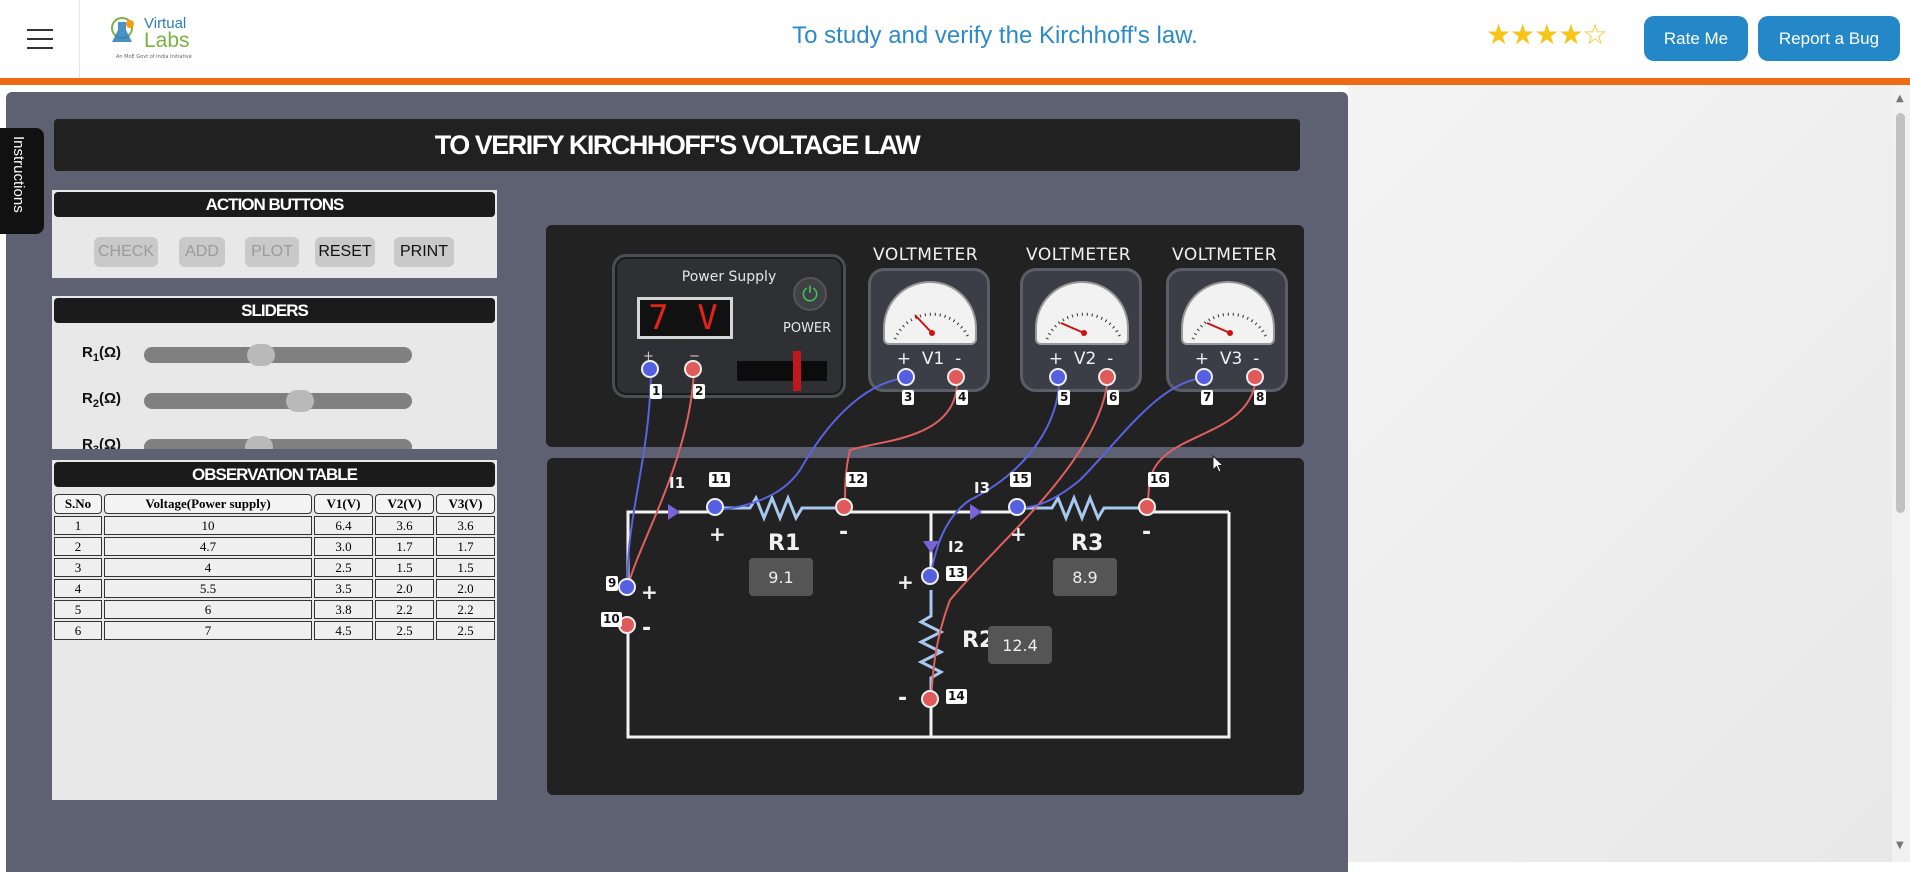 Image resolution: width=1910 pixels, height=872 pixels. Describe the element at coordinates (1900, 845) in the screenshot. I see `scroll-down-icon: ▼` at that location.